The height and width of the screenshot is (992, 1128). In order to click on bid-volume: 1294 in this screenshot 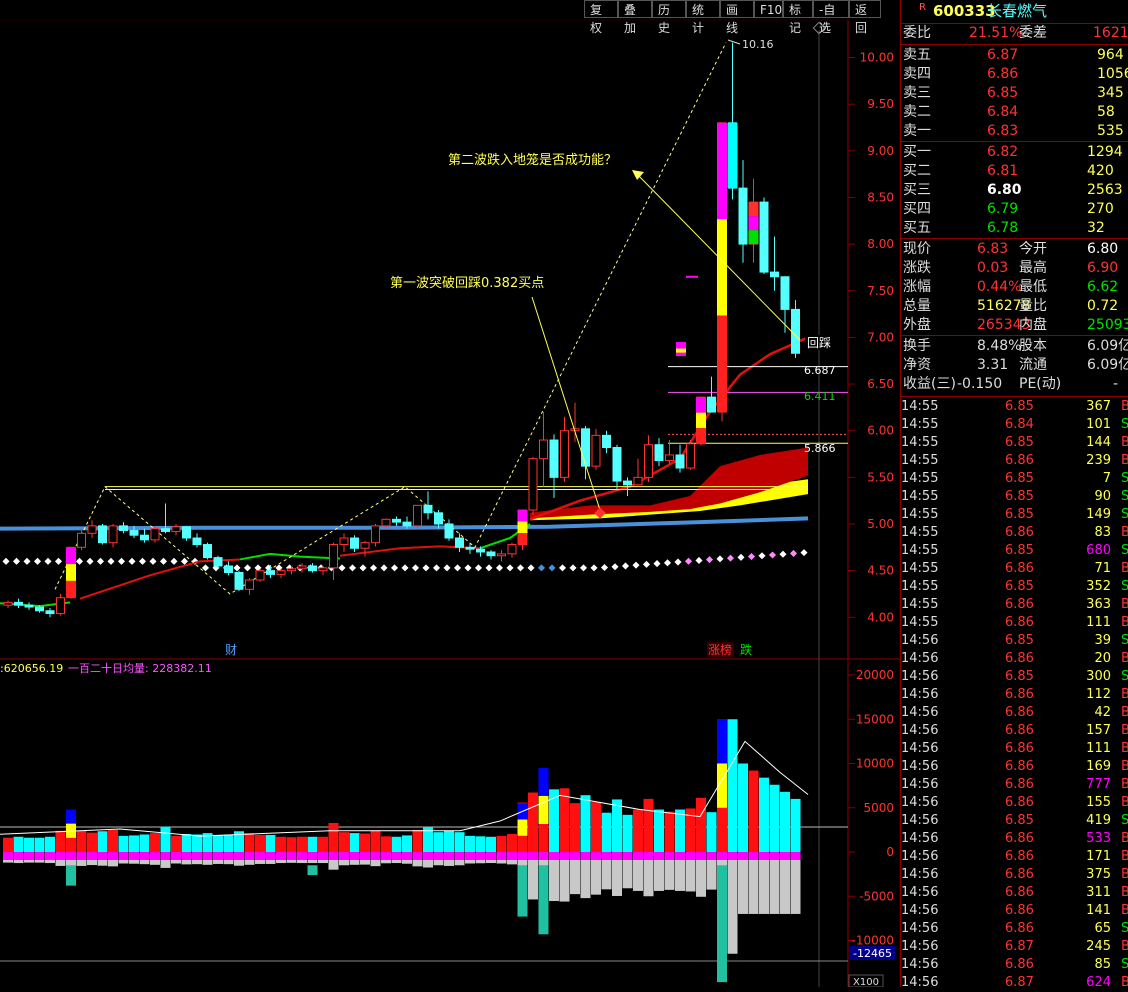, I will do `click(1105, 152)`.